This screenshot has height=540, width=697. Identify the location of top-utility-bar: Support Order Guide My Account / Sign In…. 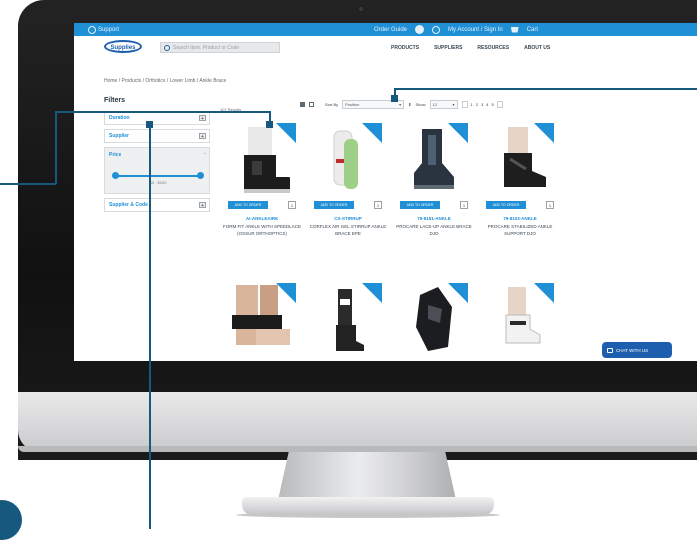
(385, 29).